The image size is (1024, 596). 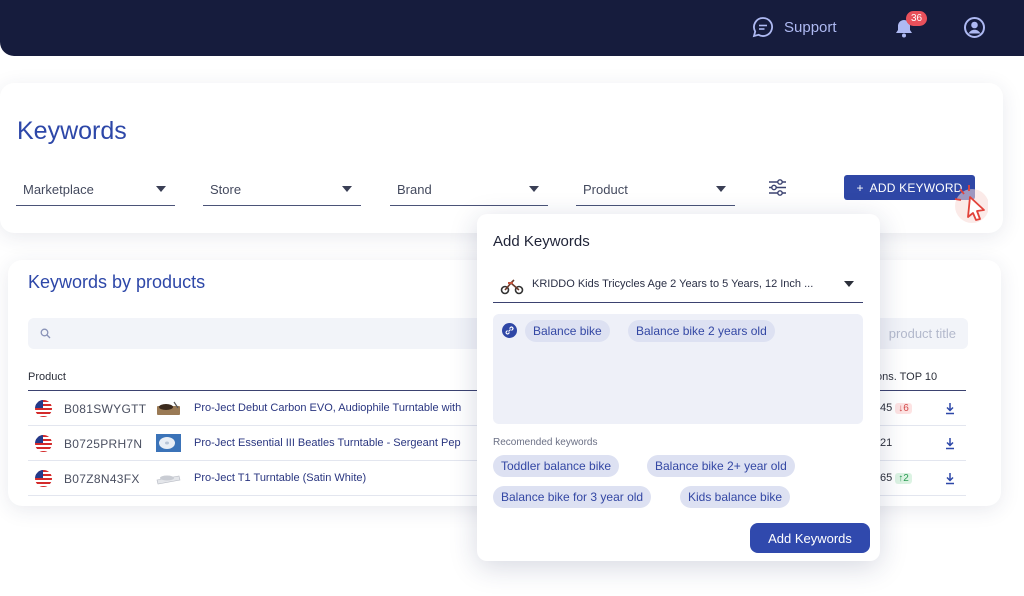 What do you see at coordinates (282, 189) in the screenshot?
I see `store-select: Store` at bounding box center [282, 189].